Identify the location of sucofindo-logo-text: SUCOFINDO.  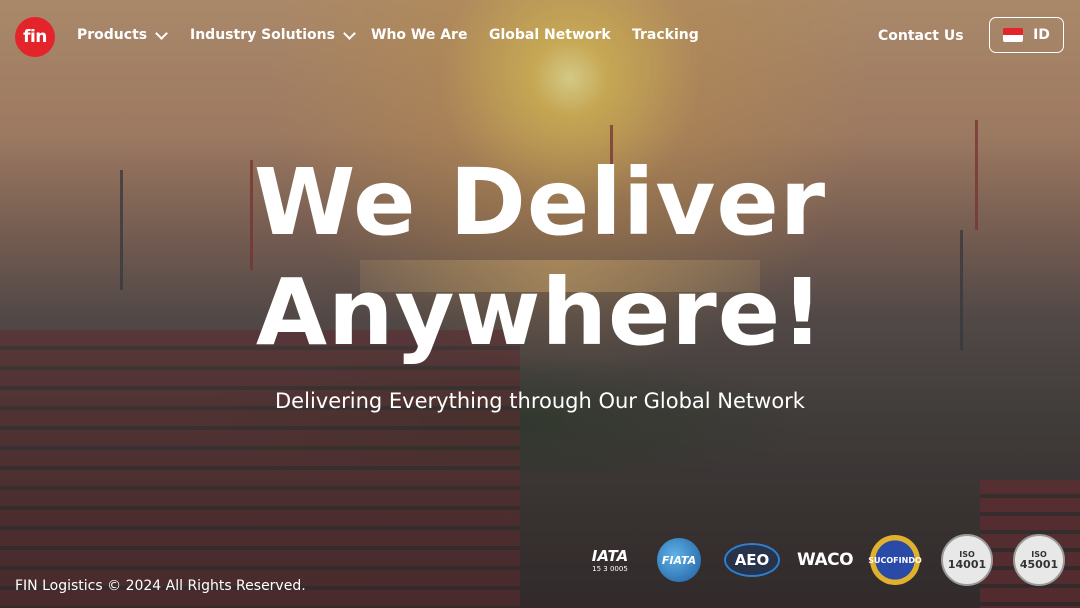
(895, 560).